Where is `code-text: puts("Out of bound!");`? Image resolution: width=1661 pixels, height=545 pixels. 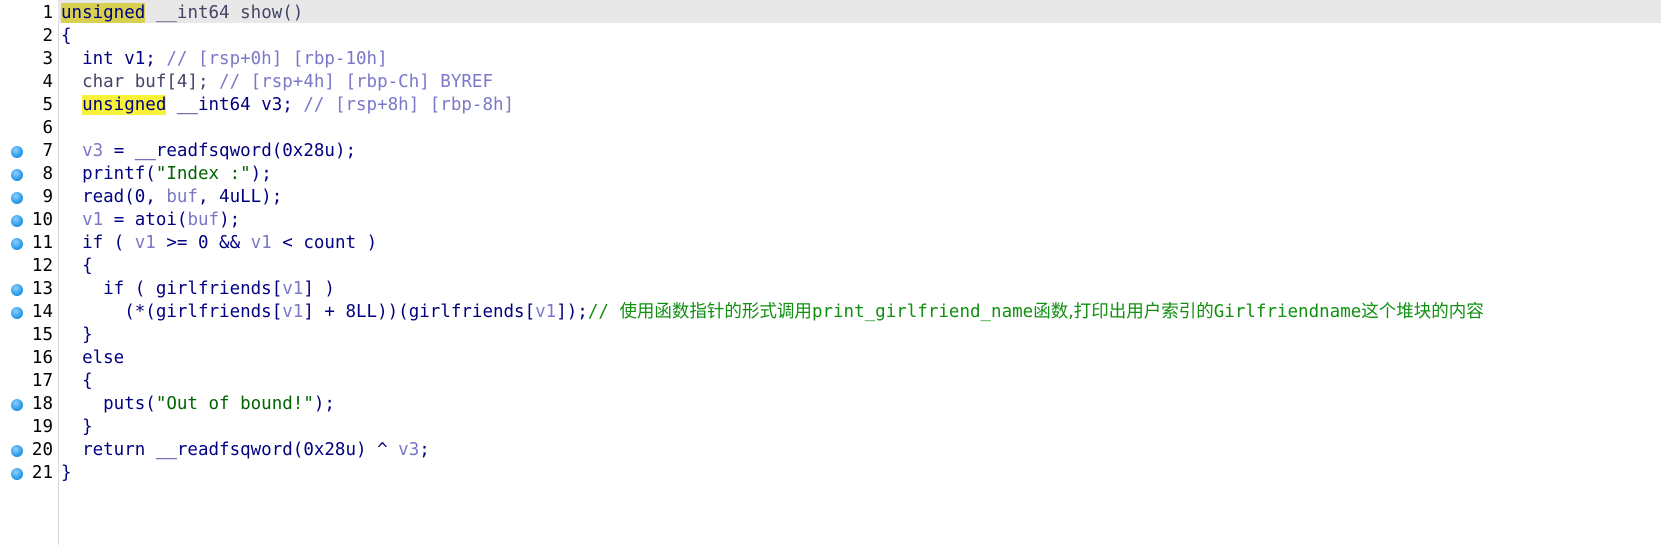 code-text: puts("Out of bound!"); is located at coordinates (198, 404).